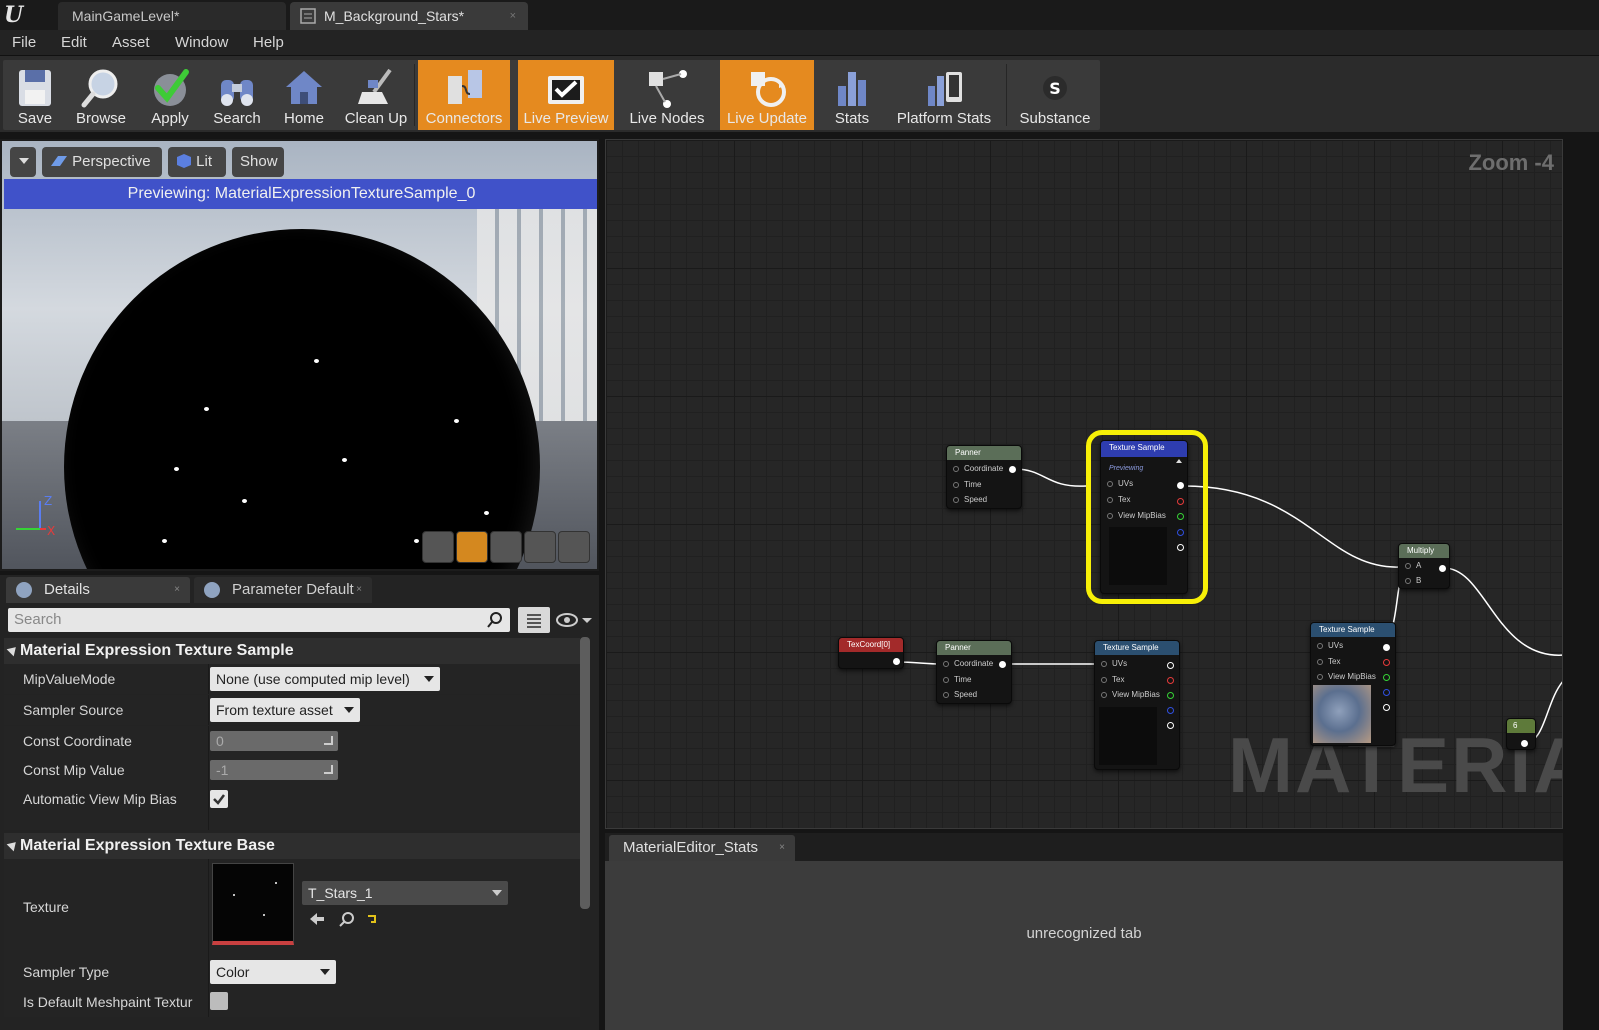 This screenshot has height=1030, width=1599. Describe the element at coordinates (1424, 566) in the screenshot. I see `multiply-node: Multiply A B` at that location.